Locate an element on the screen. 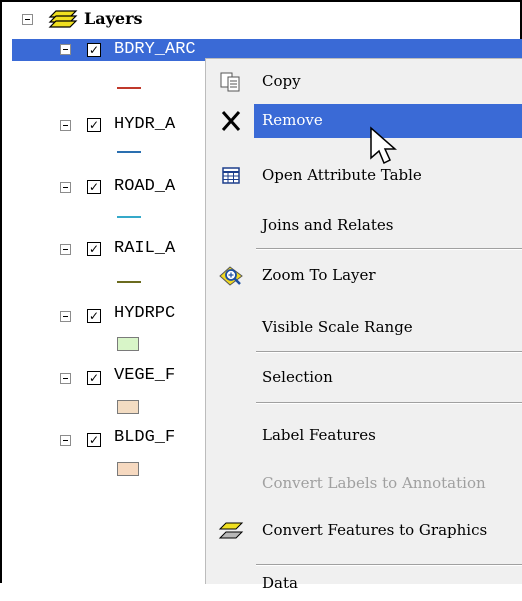 The width and height of the screenshot is (522, 601). menu-item-label-features: Label Features is located at coordinates (364, 436).